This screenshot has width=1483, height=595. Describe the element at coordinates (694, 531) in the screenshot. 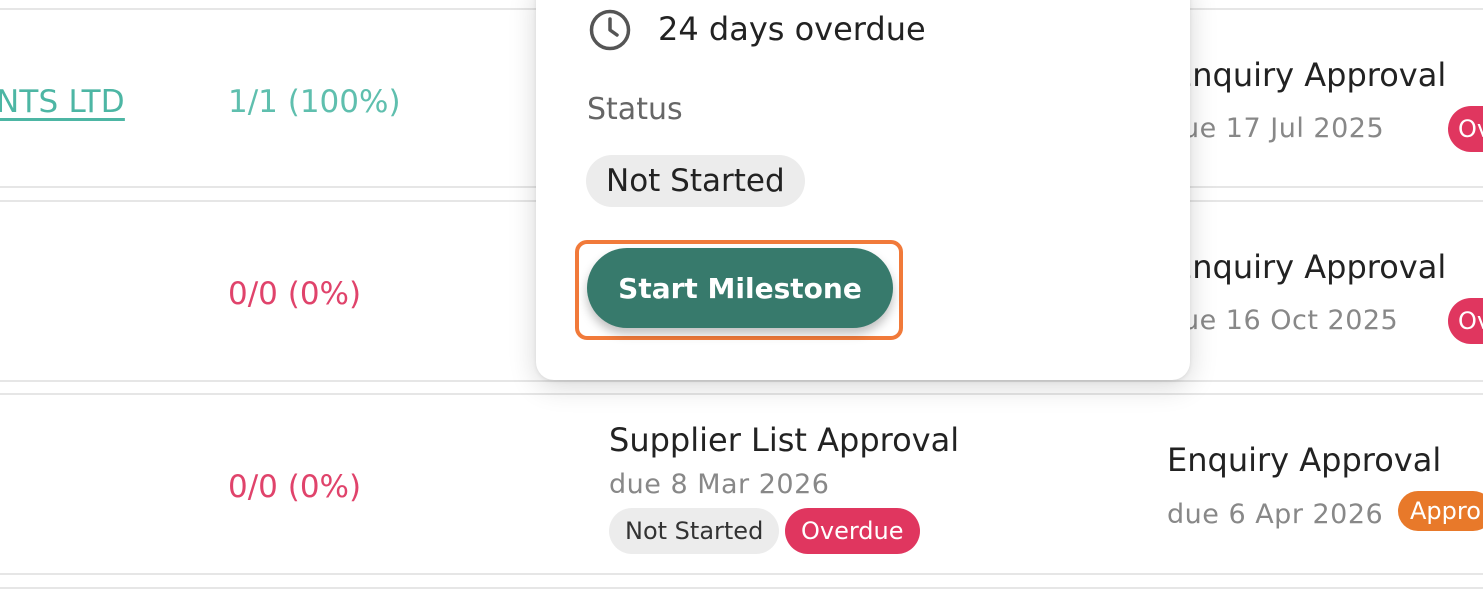

I see `status-badge: Not Started` at that location.